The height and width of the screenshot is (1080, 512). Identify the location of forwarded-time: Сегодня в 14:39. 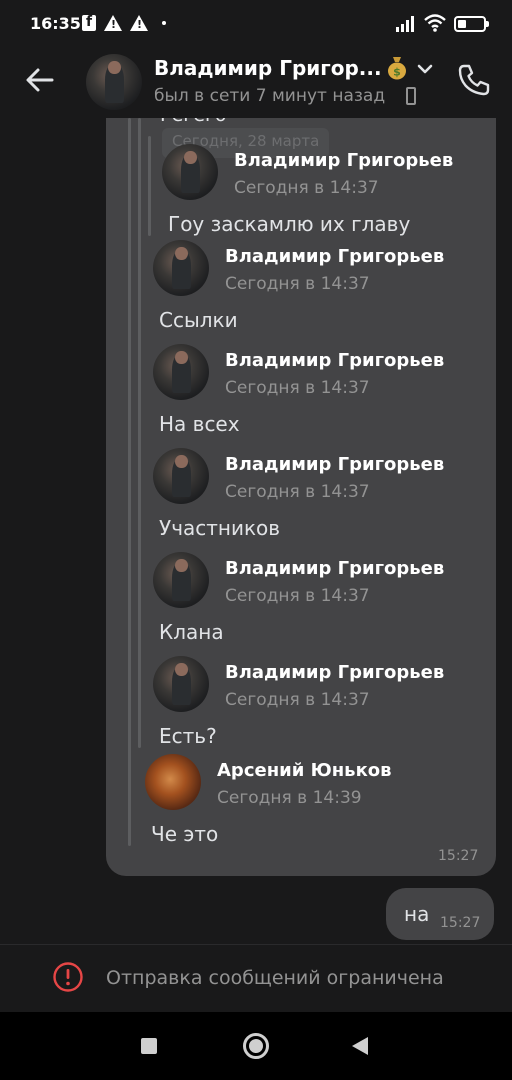
(289, 798).